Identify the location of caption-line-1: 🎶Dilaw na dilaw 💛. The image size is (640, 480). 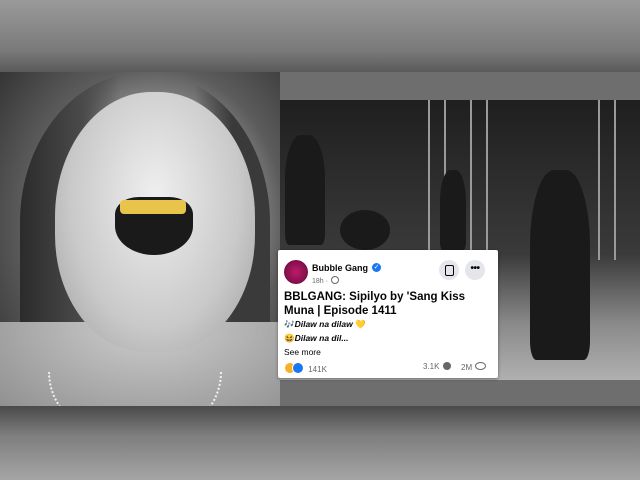
(325, 324).